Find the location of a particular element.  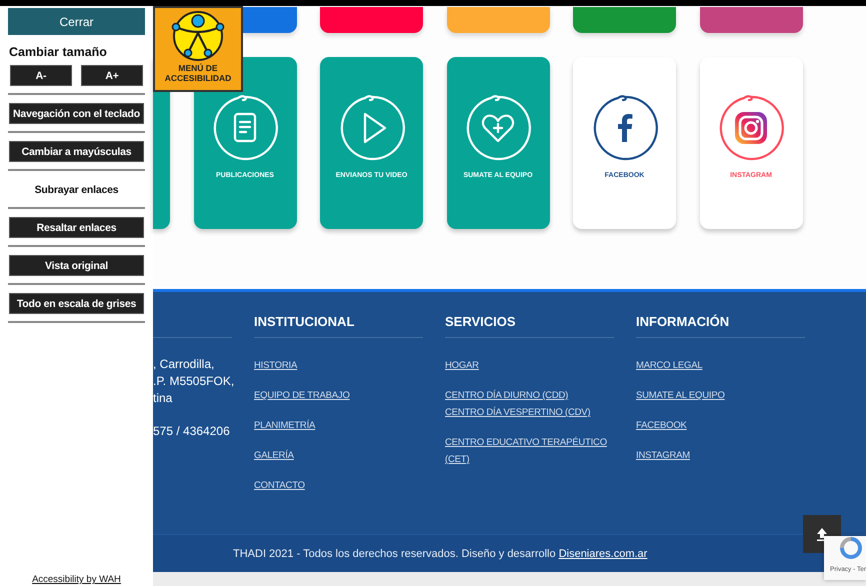

footer-link: PLANIMETRÍA is located at coordinates (338, 425).